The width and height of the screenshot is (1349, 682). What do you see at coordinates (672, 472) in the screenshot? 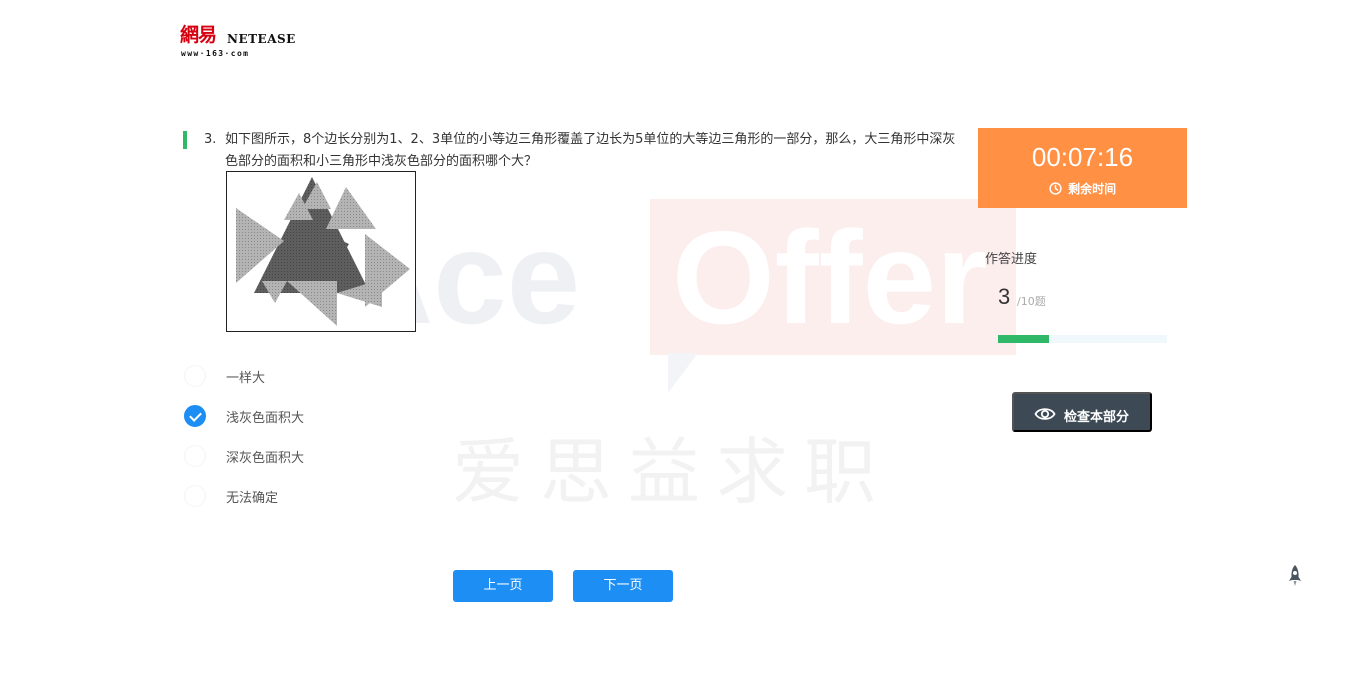
I see `watermark-cn-text: 爱思益求职` at bounding box center [672, 472].